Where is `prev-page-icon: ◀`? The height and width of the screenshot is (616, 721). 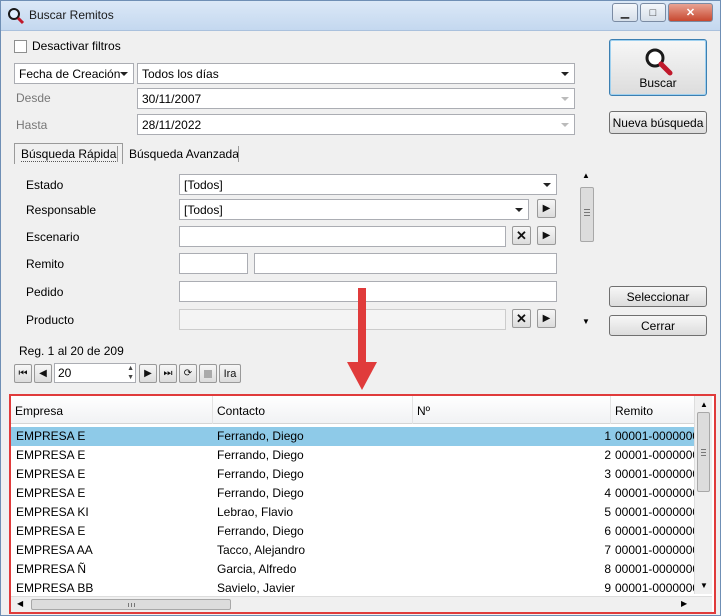
prev-page-icon: ◀ is located at coordinates (43, 373).